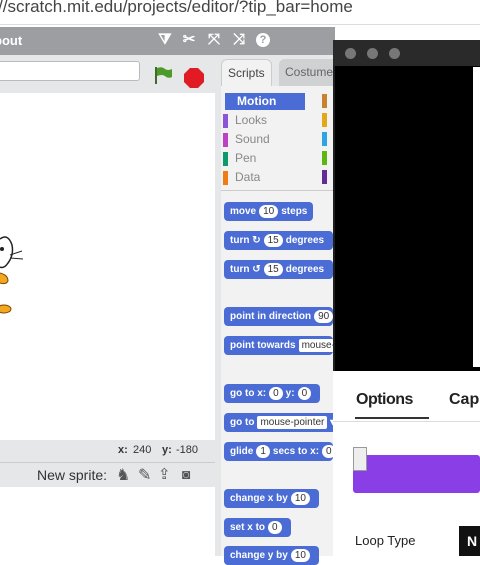 The image size is (480, 565). What do you see at coordinates (72, 475) in the screenshot?
I see `new-sprite-label: New sprite:` at bounding box center [72, 475].